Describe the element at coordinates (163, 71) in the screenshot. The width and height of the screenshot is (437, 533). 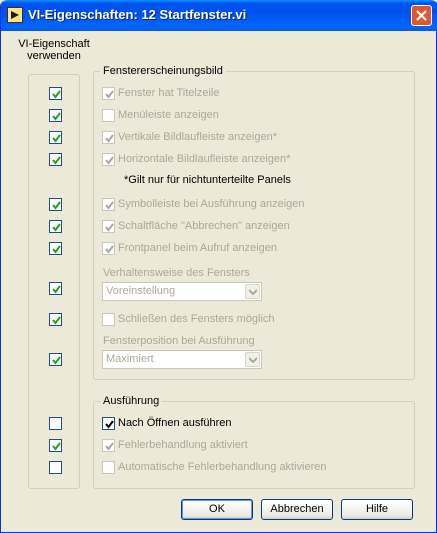
I see `appearance-group-label: Fenstererscheinungsbild` at that location.